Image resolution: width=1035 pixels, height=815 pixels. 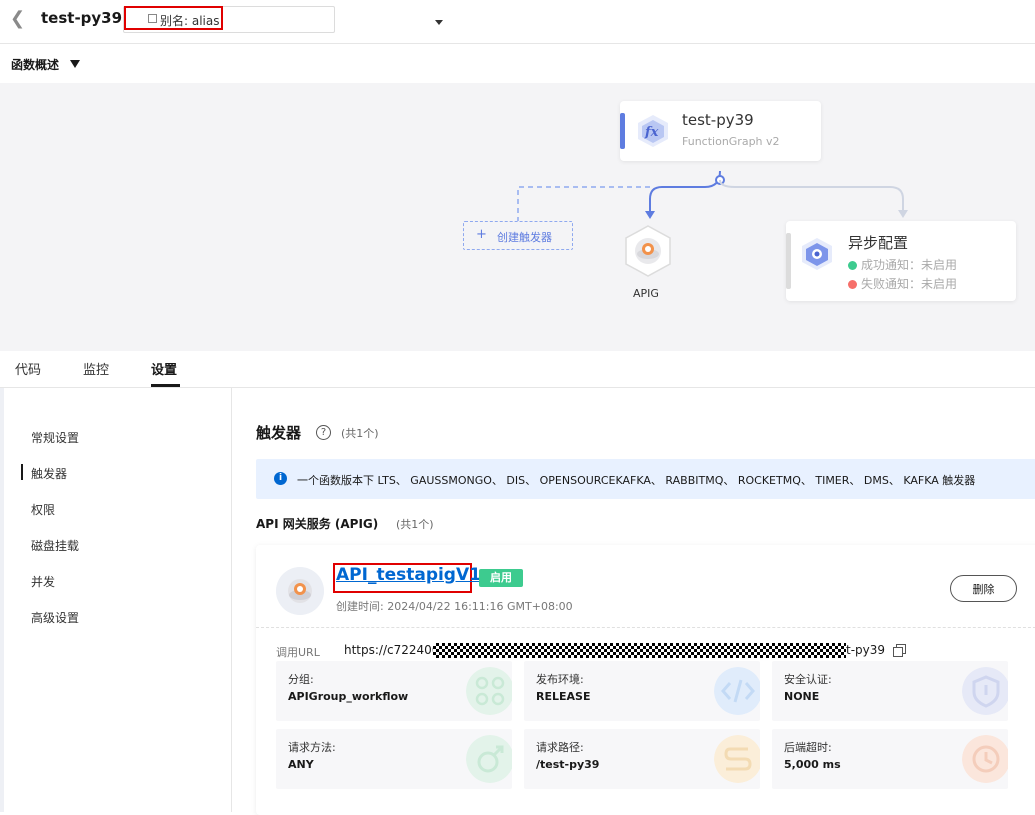 What do you see at coordinates (648, 251) in the screenshot?
I see `apig-node-icon` at bounding box center [648, 251].